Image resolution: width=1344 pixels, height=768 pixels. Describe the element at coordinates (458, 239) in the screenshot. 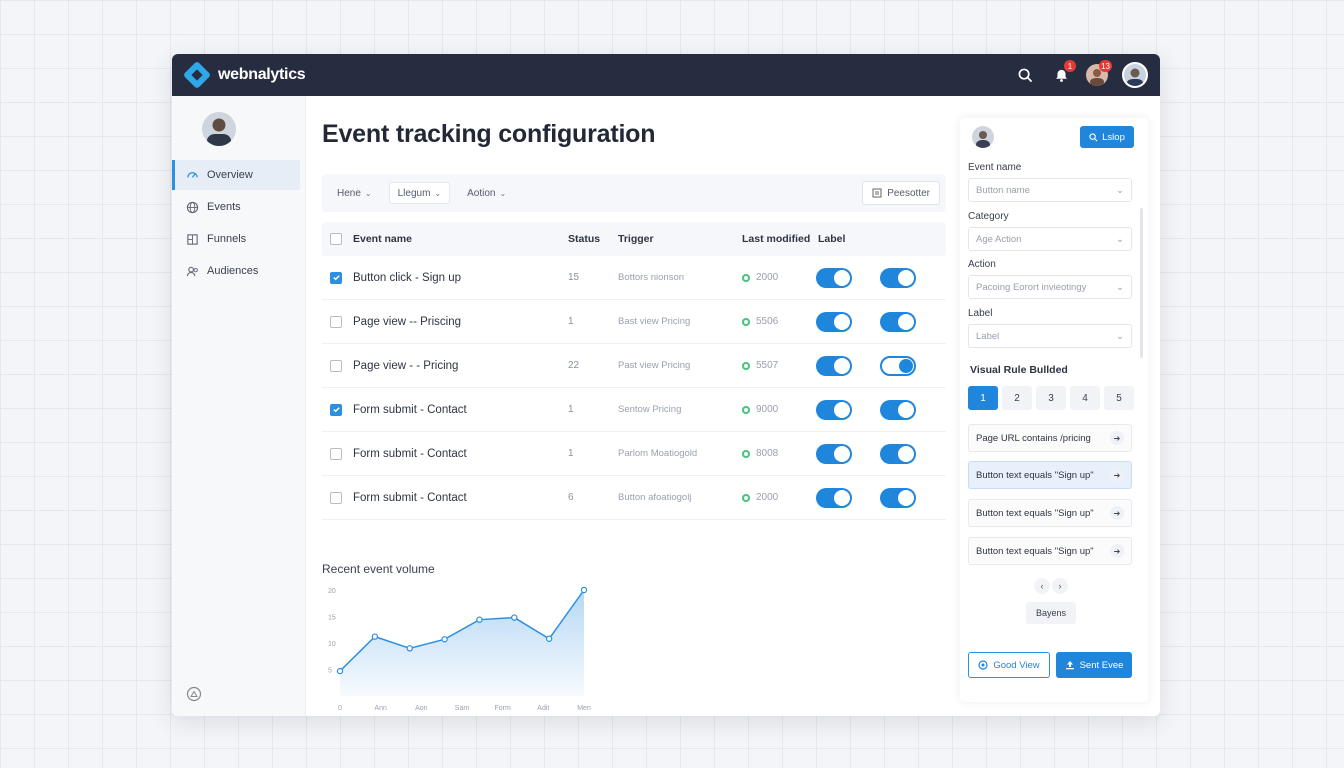

I see `column-header: Event name` at that location.